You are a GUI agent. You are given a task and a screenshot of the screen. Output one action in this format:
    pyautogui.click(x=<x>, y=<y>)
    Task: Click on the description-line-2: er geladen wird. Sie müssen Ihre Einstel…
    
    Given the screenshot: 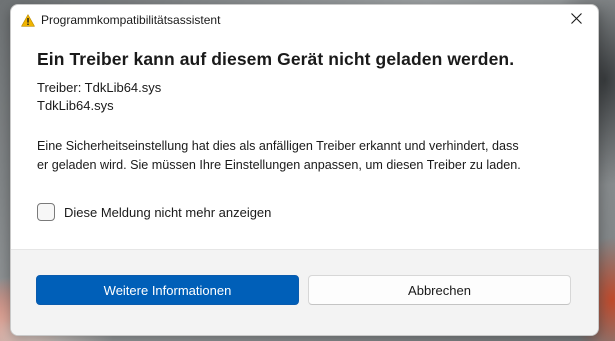 What is the action you would take?
    pyautogui.click(x=279, y=164)
    